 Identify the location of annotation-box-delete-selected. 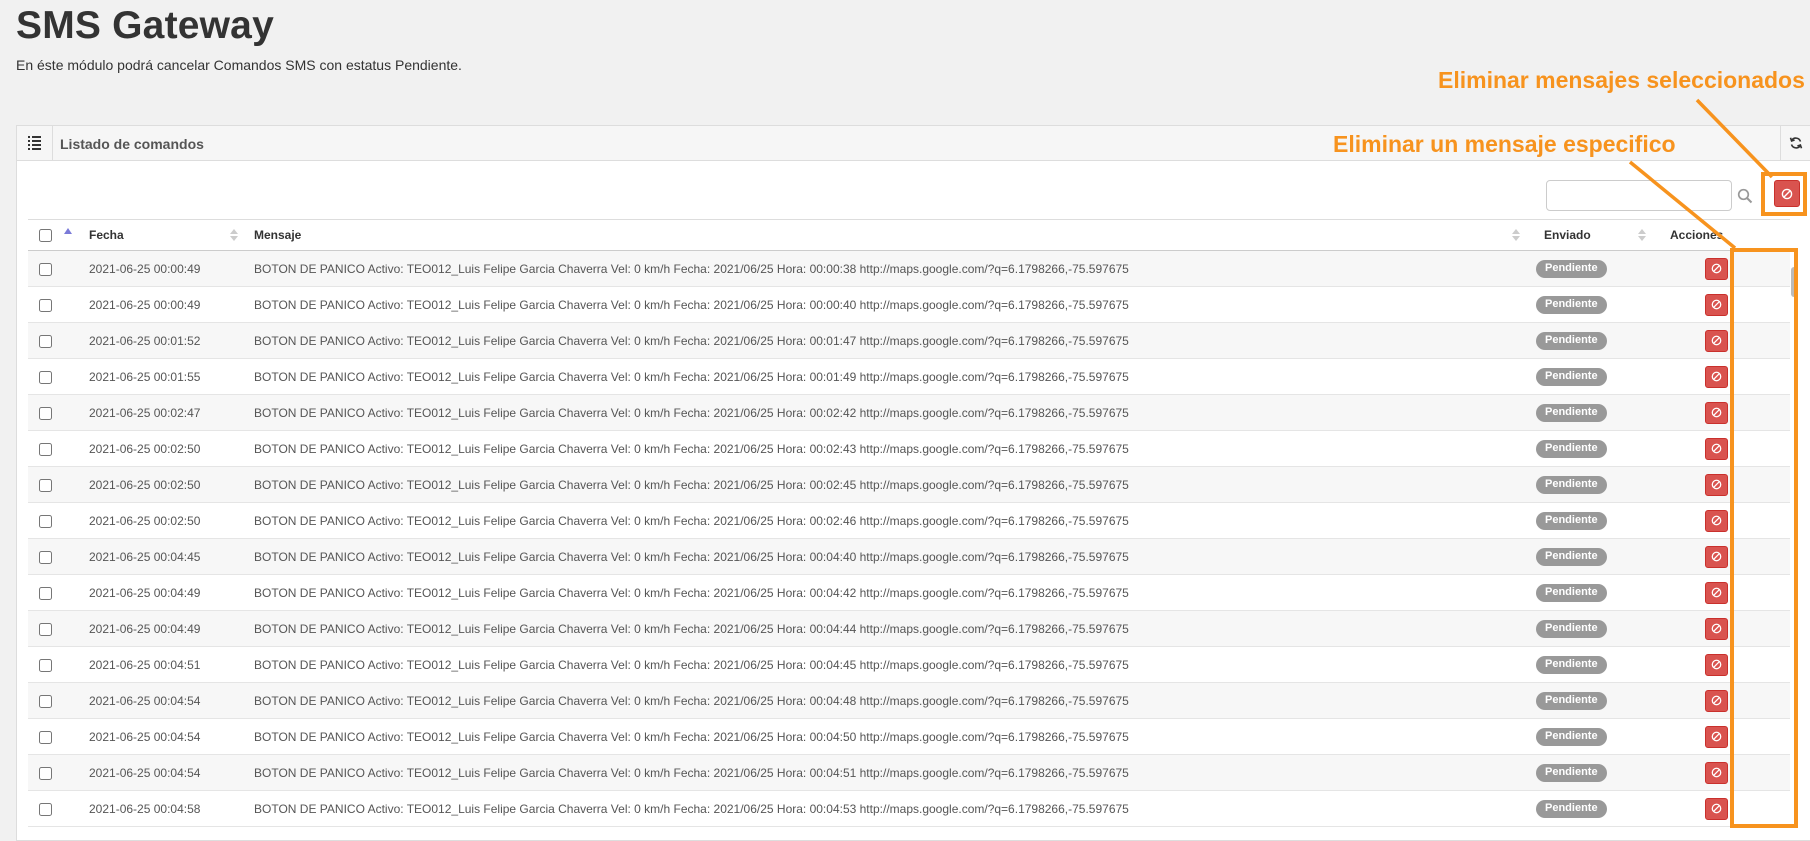
(1784, 194).